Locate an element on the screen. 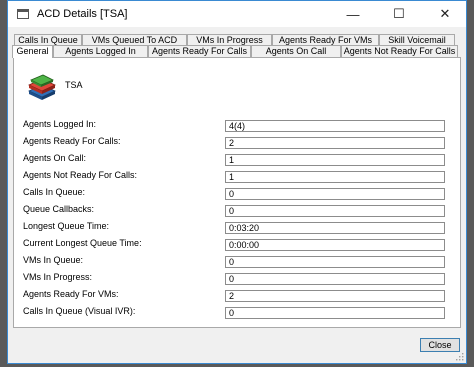  agents-ready-for-calls-label: Agents Ready For Calls: is located at coordinates (72, 141).